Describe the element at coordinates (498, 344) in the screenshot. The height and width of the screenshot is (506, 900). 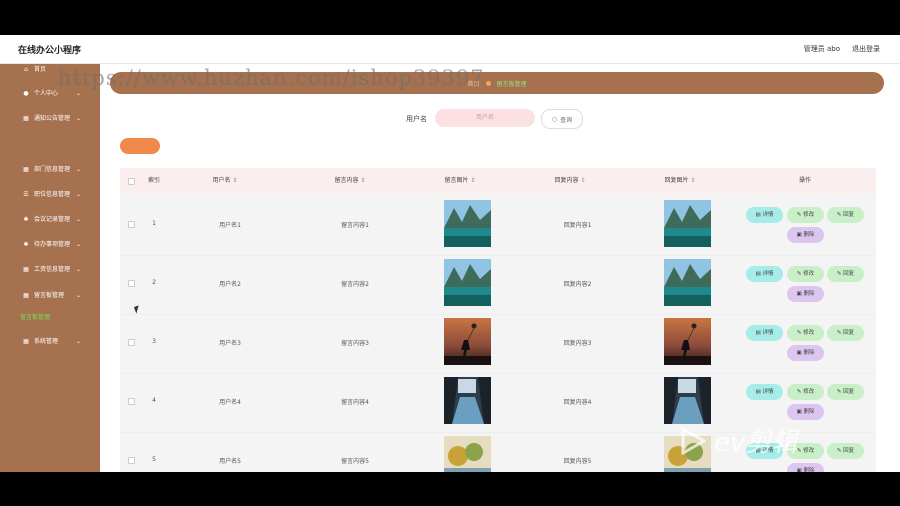
I see `table-row: 3 用户名3 留言内容3 回复内容3 ▤ 详情 ✎ 修改 ✎ 回复 ▣ 删除` at that location.